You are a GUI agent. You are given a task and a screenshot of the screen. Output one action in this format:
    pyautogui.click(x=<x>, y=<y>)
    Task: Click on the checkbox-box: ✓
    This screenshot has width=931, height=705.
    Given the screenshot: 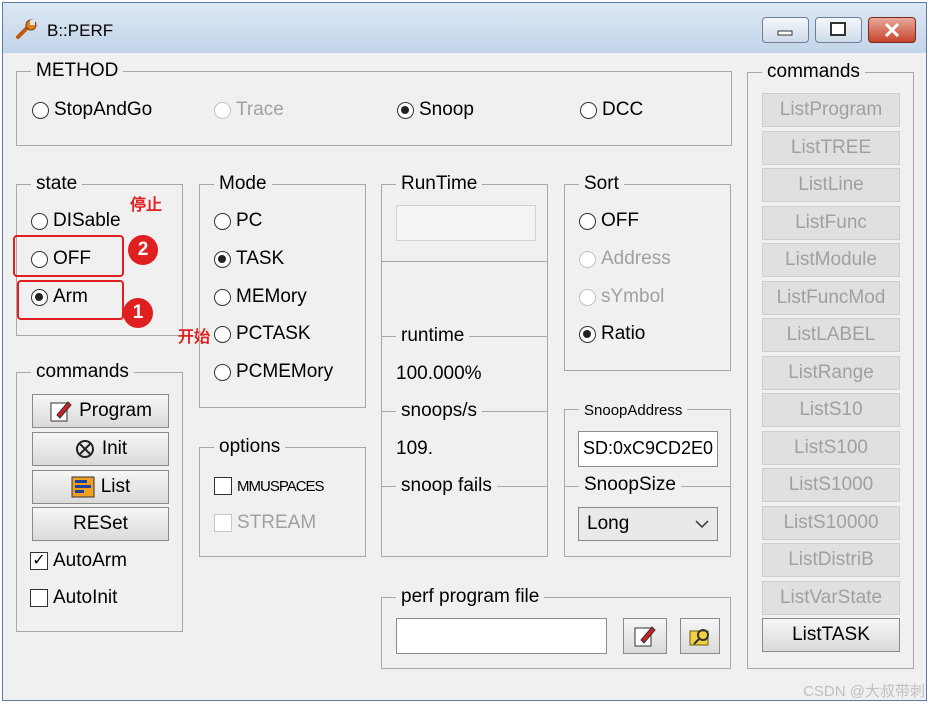 What is the action you would take?
    pyautogui.click(x=39, y=561)
    